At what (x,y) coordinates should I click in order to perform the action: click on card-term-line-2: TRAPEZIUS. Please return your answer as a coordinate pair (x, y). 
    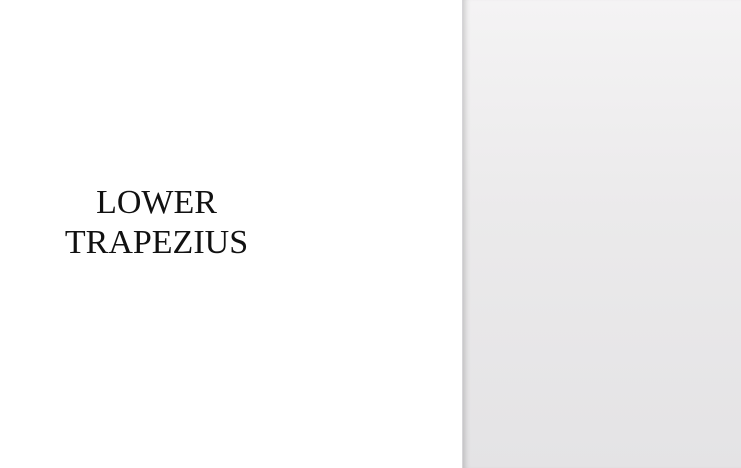
    Looking at the image, I should click on (156, 242).